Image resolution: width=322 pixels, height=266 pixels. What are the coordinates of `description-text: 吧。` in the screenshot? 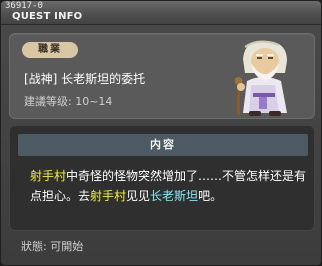 It's located at (210, 196).